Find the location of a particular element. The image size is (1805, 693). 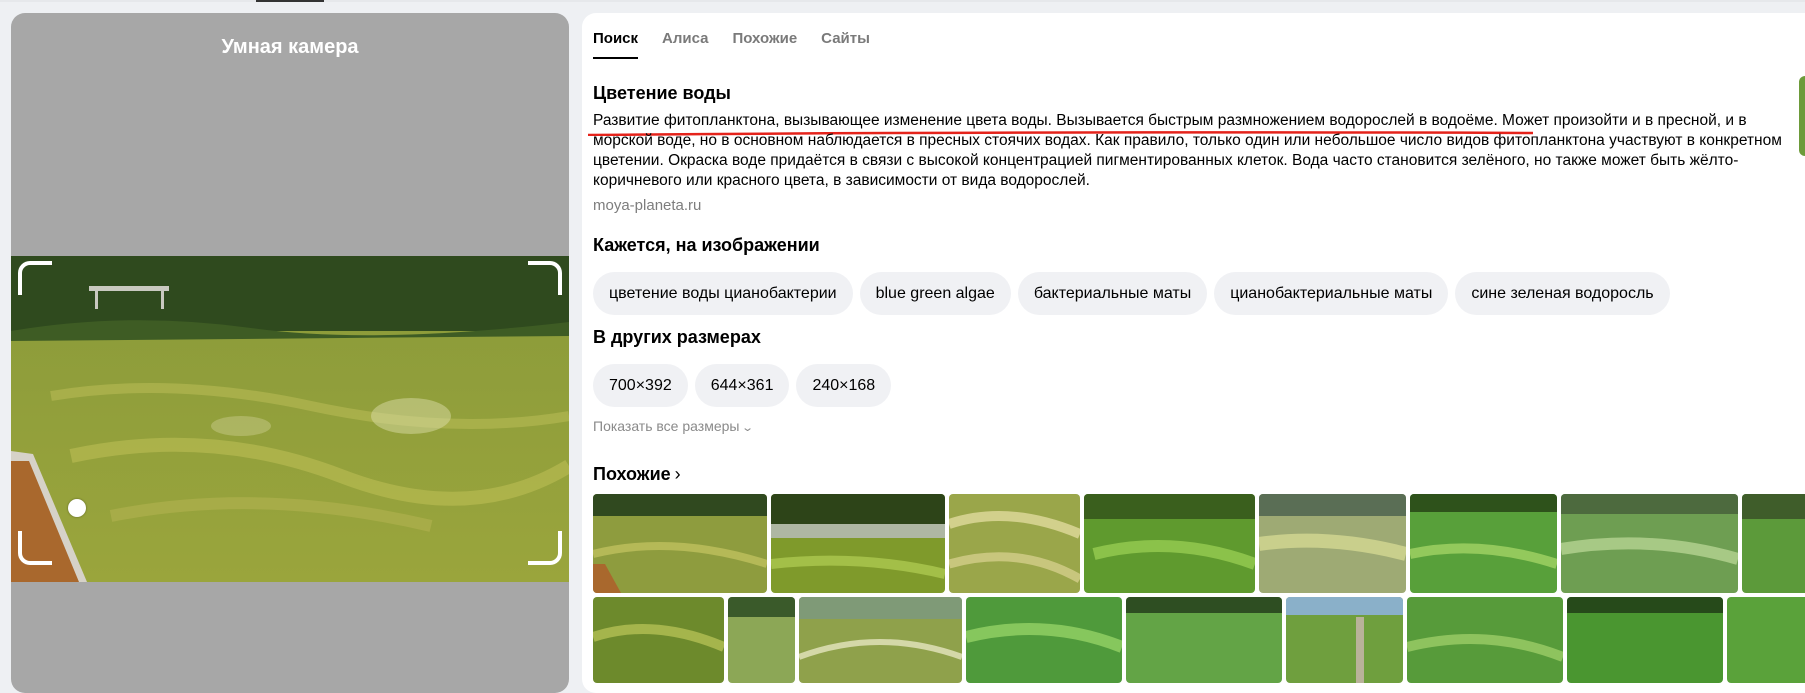

top-progress-segment is located at coordinates (290, 1).